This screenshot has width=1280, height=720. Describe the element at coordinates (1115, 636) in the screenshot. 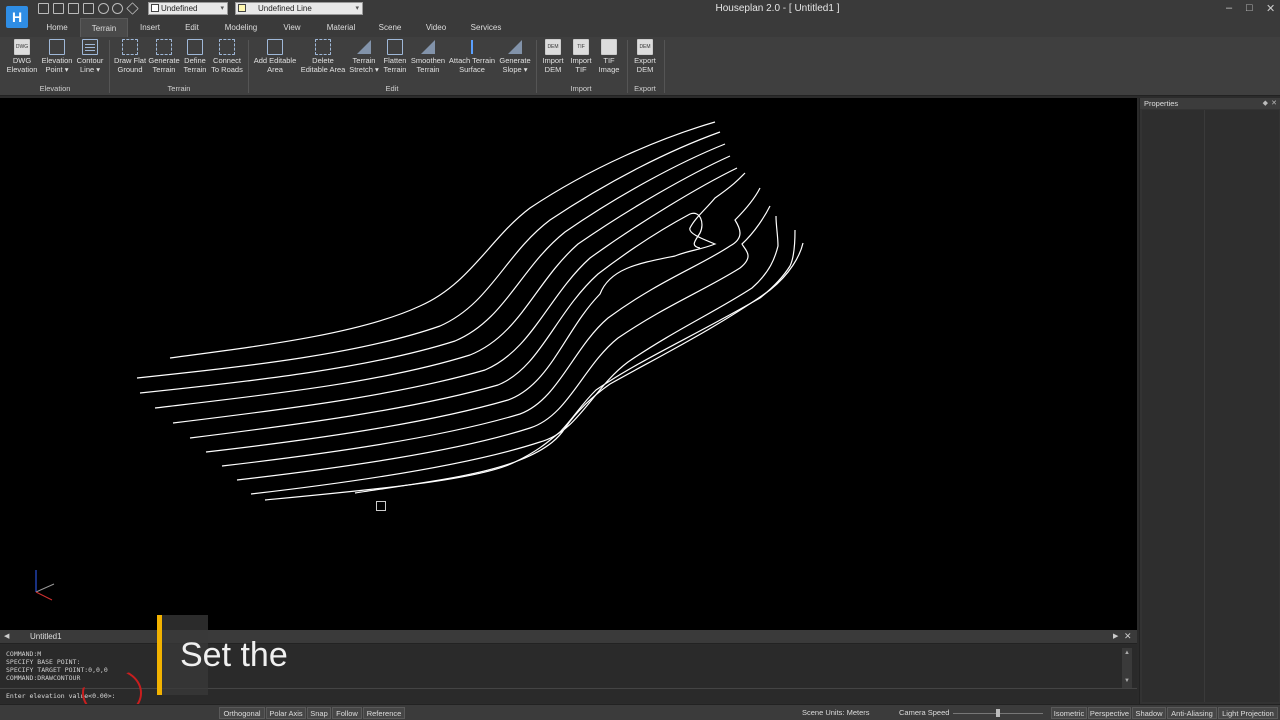

I see `scroll-right-icon: ▶` at that location.